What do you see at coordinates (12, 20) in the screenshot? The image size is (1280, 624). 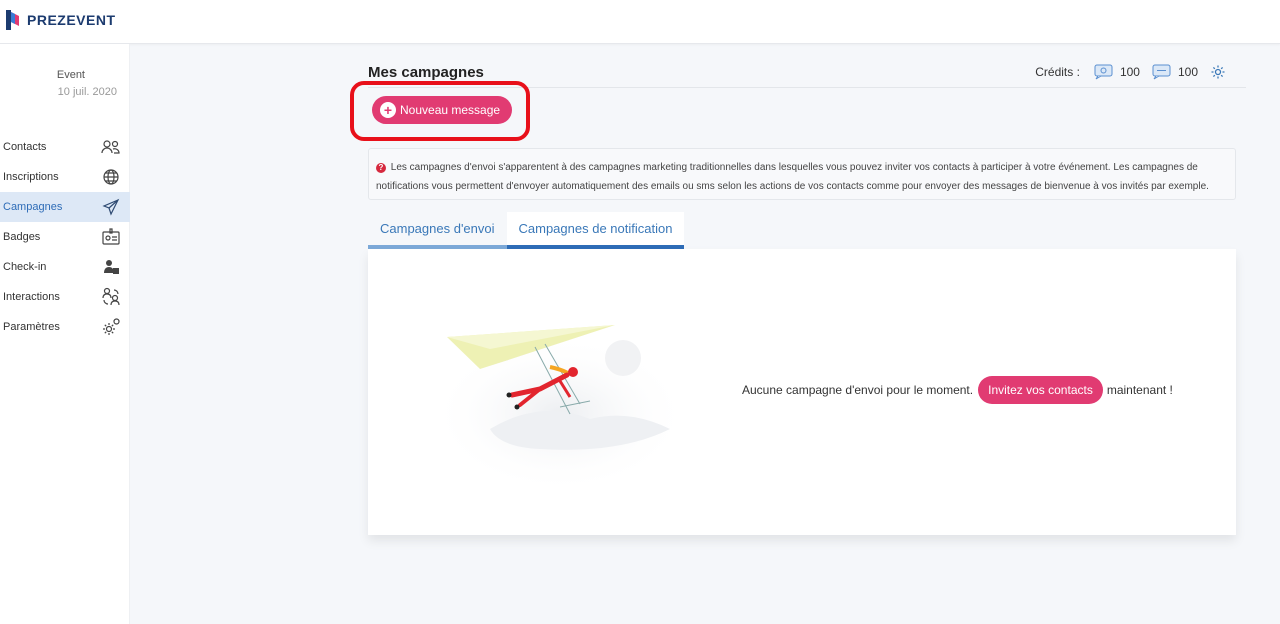 I see `logo-mark-icon` at bounding box center [12, 20].